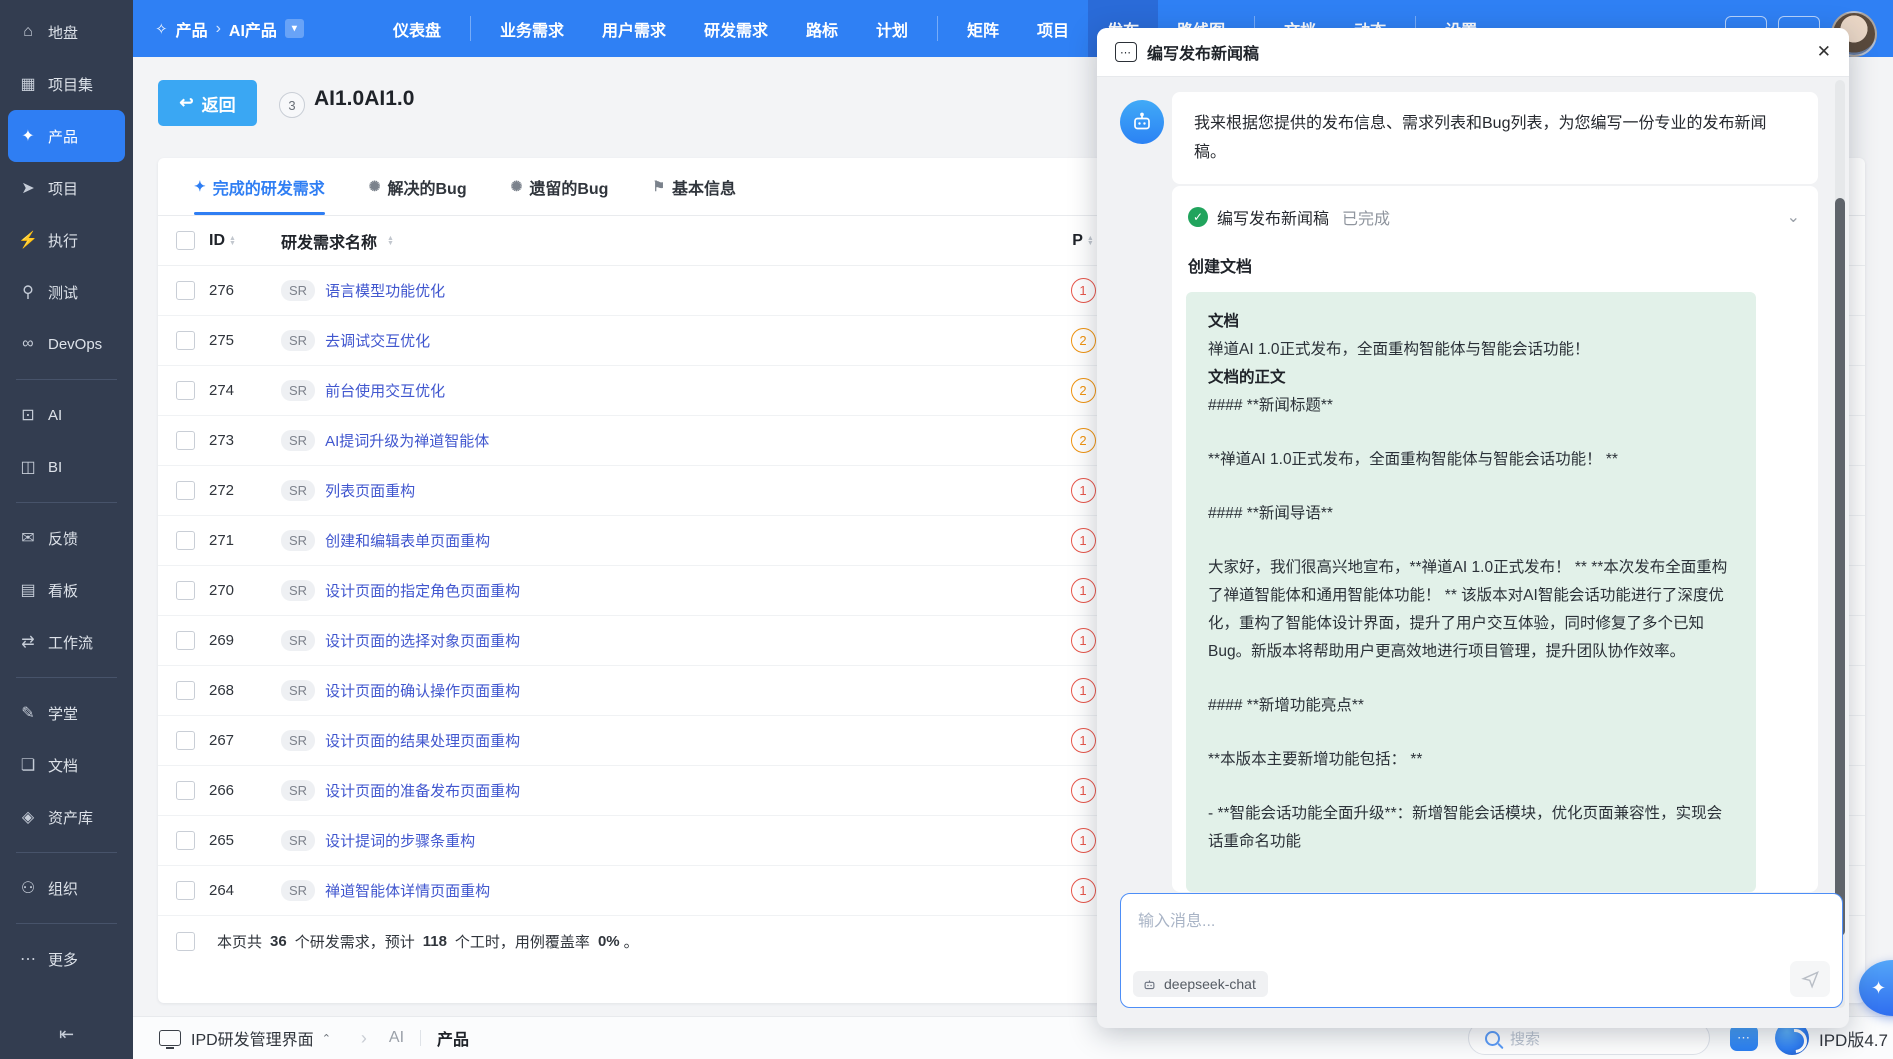 The height and width of the screenshot is (1059, 1893). What do you see at coordinates (170, 1039) in the screenshot?
I see `monitor-icon` at bounding box center [170, 1039].